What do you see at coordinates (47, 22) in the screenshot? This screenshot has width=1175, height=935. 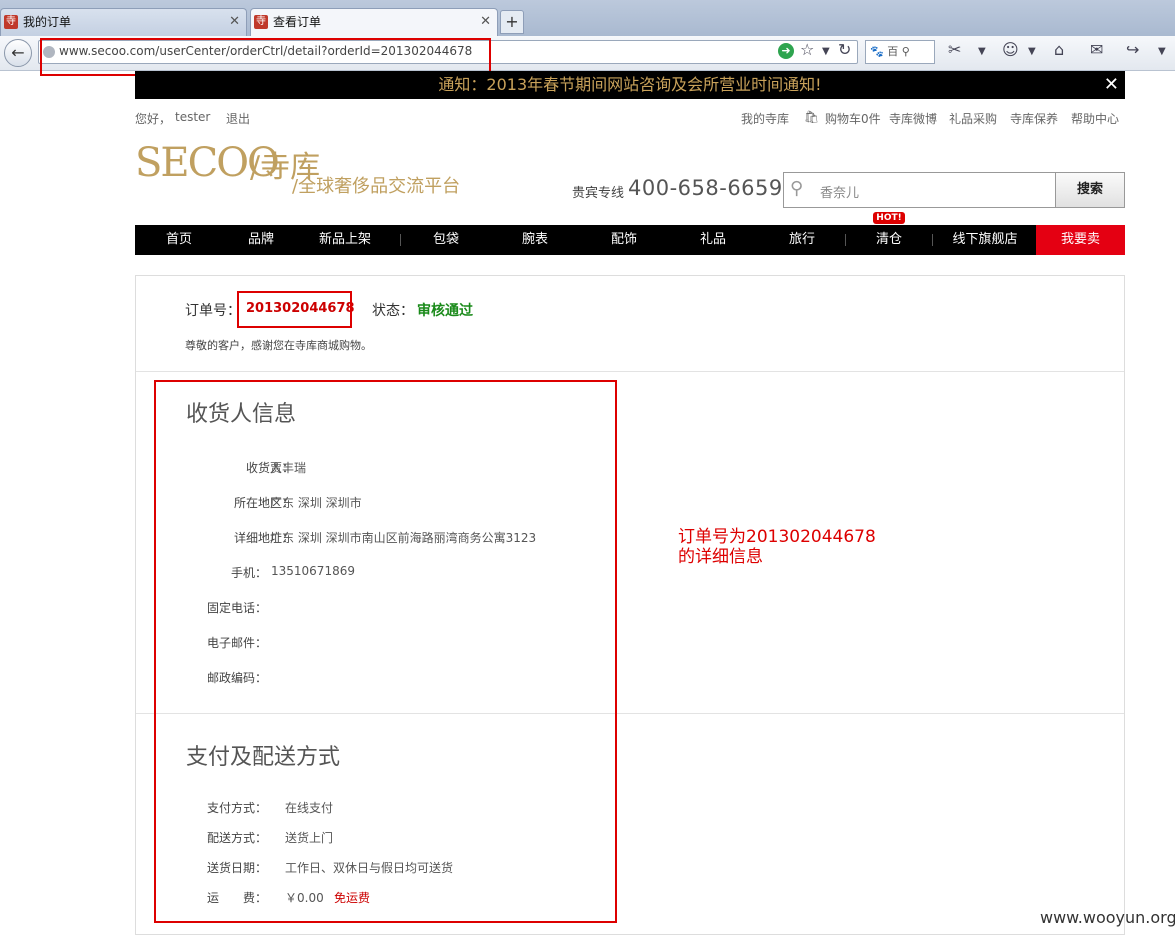 I see `tab-title: 我的订单` at bounding box center [47, 22].